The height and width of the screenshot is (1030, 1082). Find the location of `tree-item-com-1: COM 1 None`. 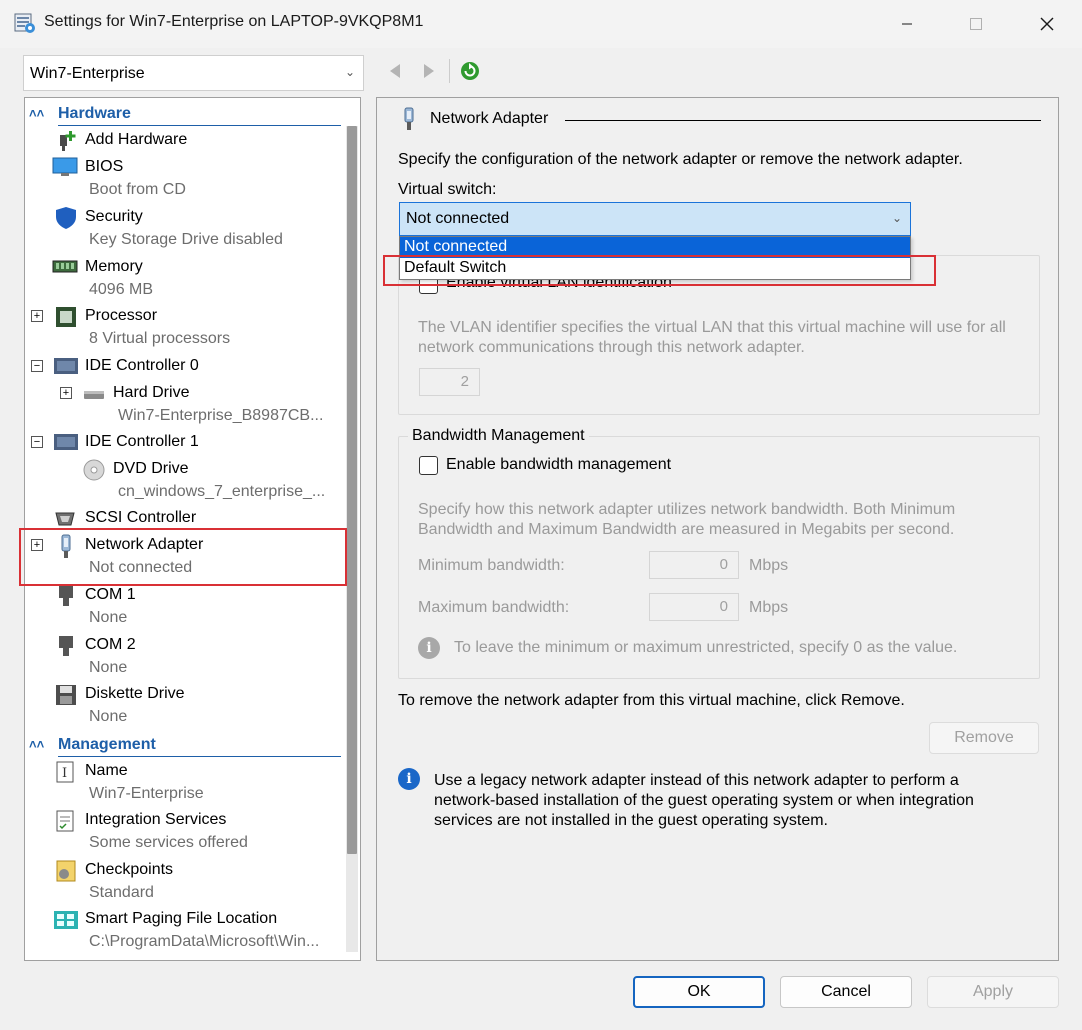

tree-item-com-1: COM 1 None is located at coordinates (185, 608).